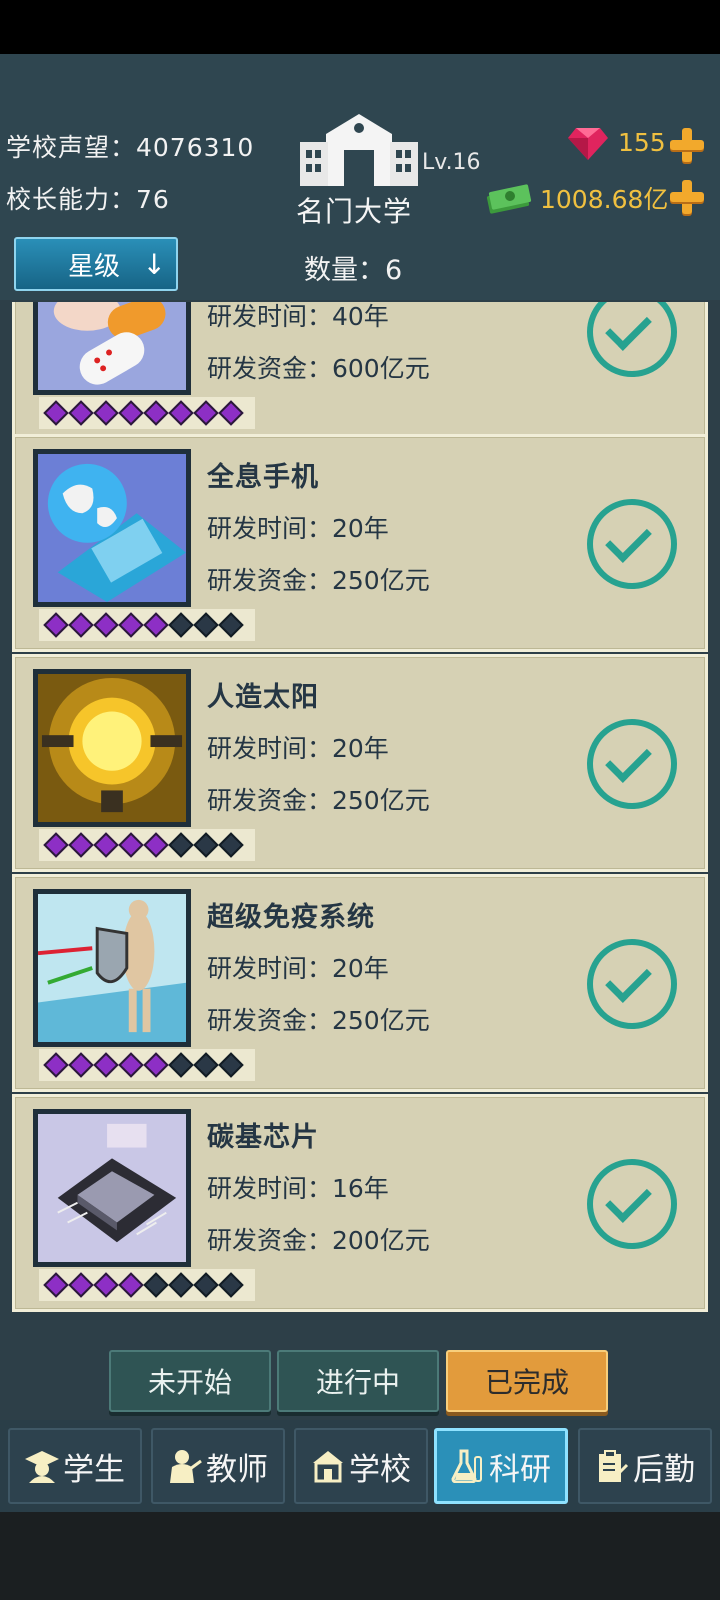 Image resolution: width=720 pixels, height=1600 pixels. What do you see at coordinates (360, 1556) in the screenshot?
I see `system-nav-bar` at bounding box center [360, 1556].